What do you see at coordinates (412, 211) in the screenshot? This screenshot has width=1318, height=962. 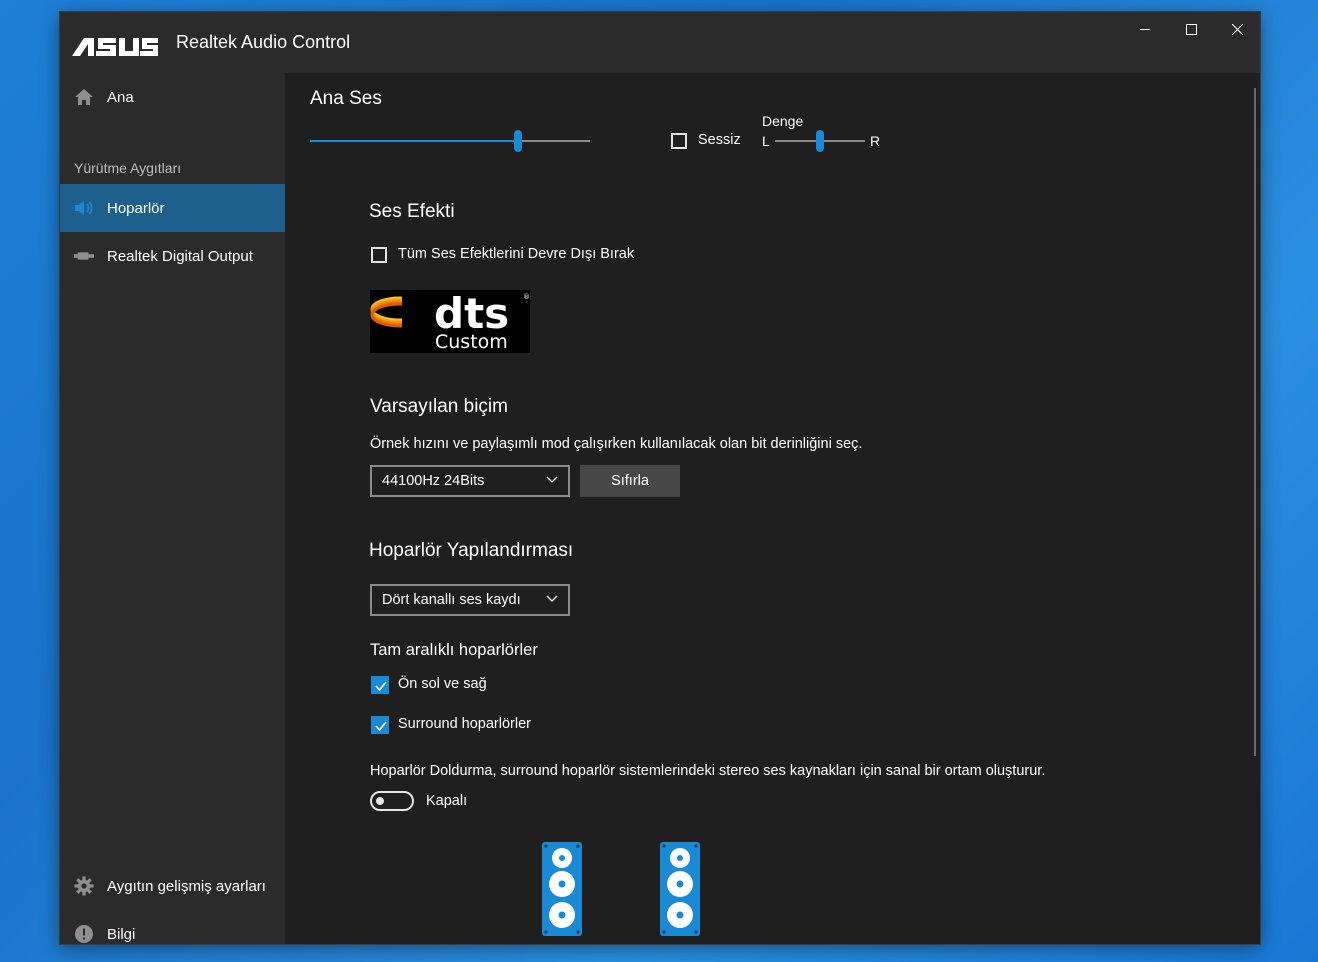 I see `sound-effect-title: Ses Efekti` at bounding box center [412, 211].